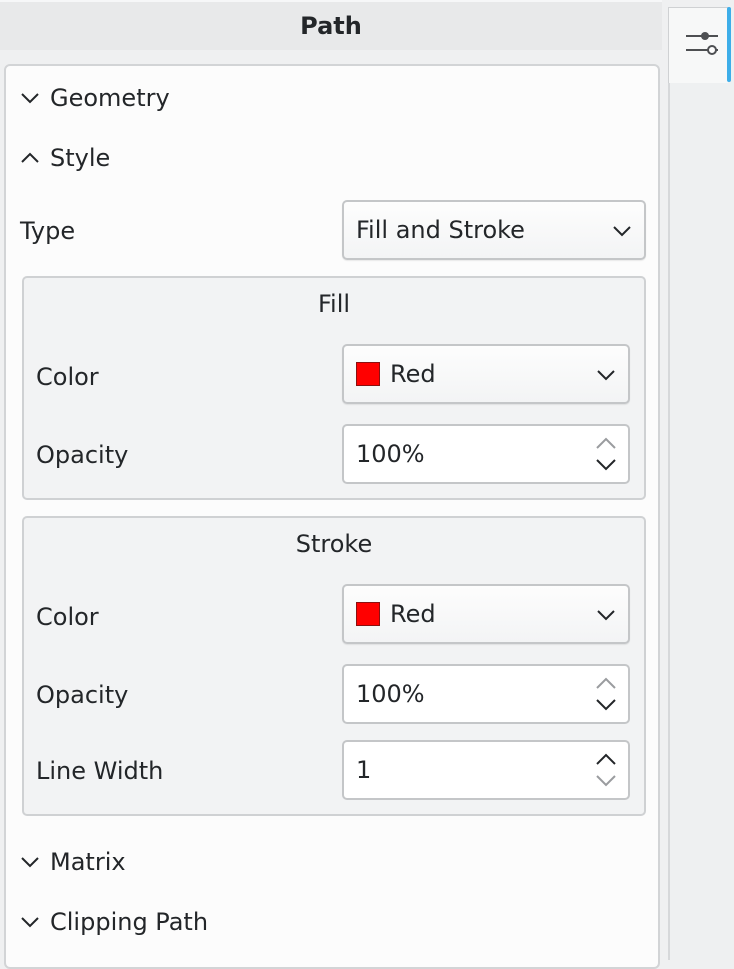  What do you see at coordinates (334, 544) in the screenshot?
I see `stroke-group-title: Stroke` at bounding box center [334, 544].